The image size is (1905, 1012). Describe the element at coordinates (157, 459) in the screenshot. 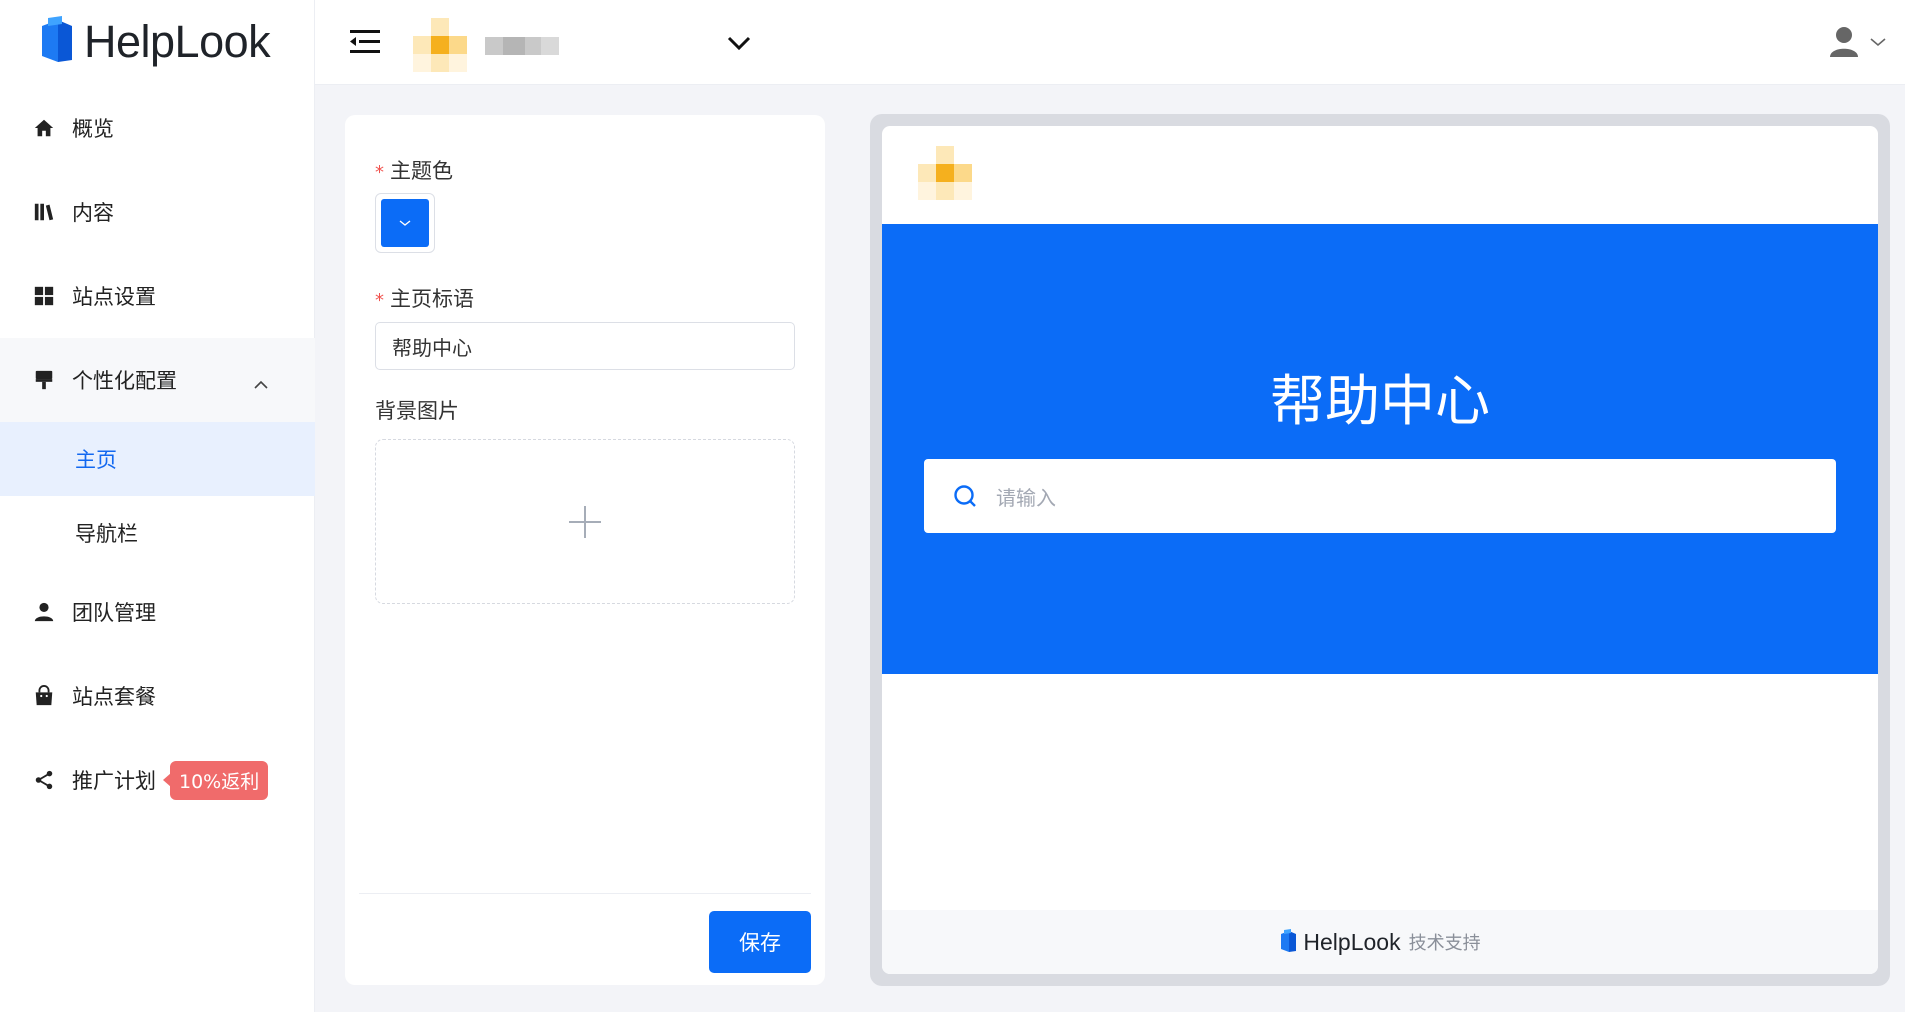

I see `sidebar-subitem-homepage: 主页` at that location.